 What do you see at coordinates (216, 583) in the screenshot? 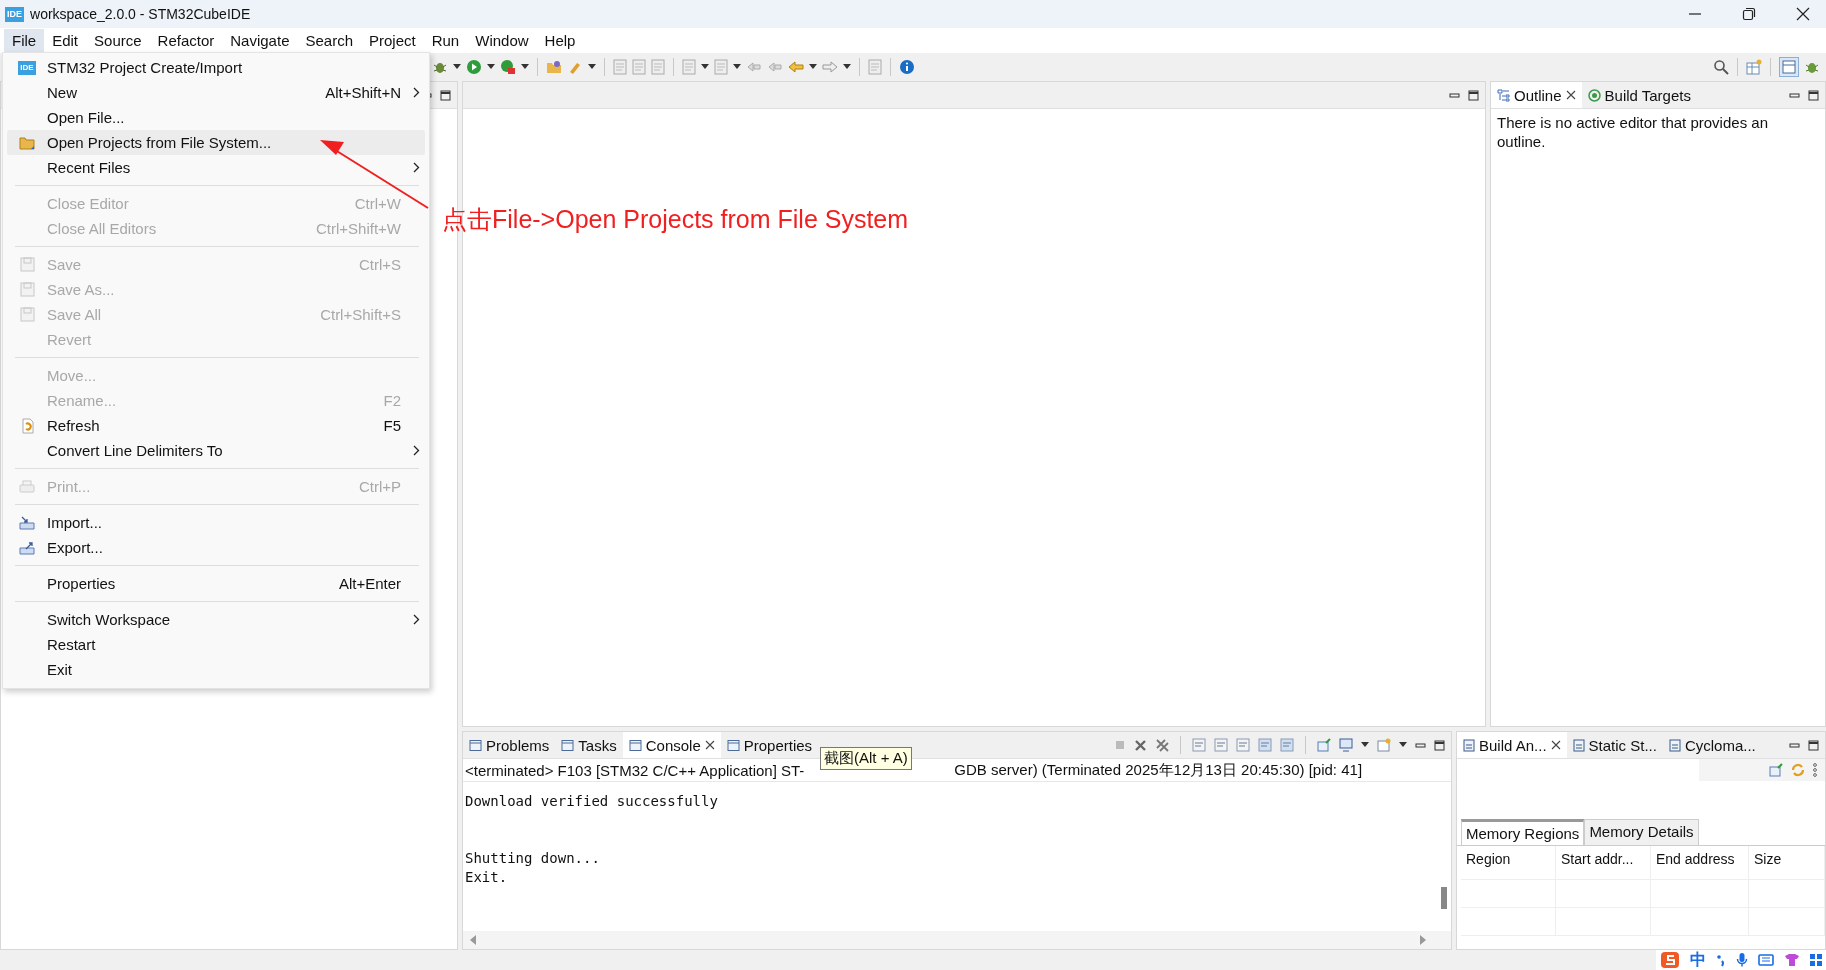
I see `menu-entry: Properties Alt+Enter` at bounding box center [216, 583].